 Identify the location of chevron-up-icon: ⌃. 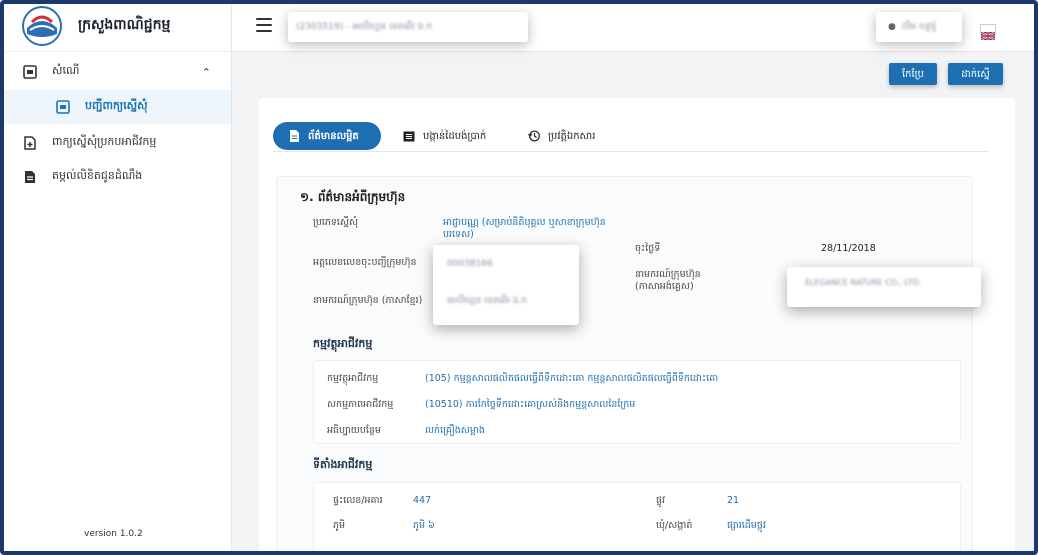
(206, 72).